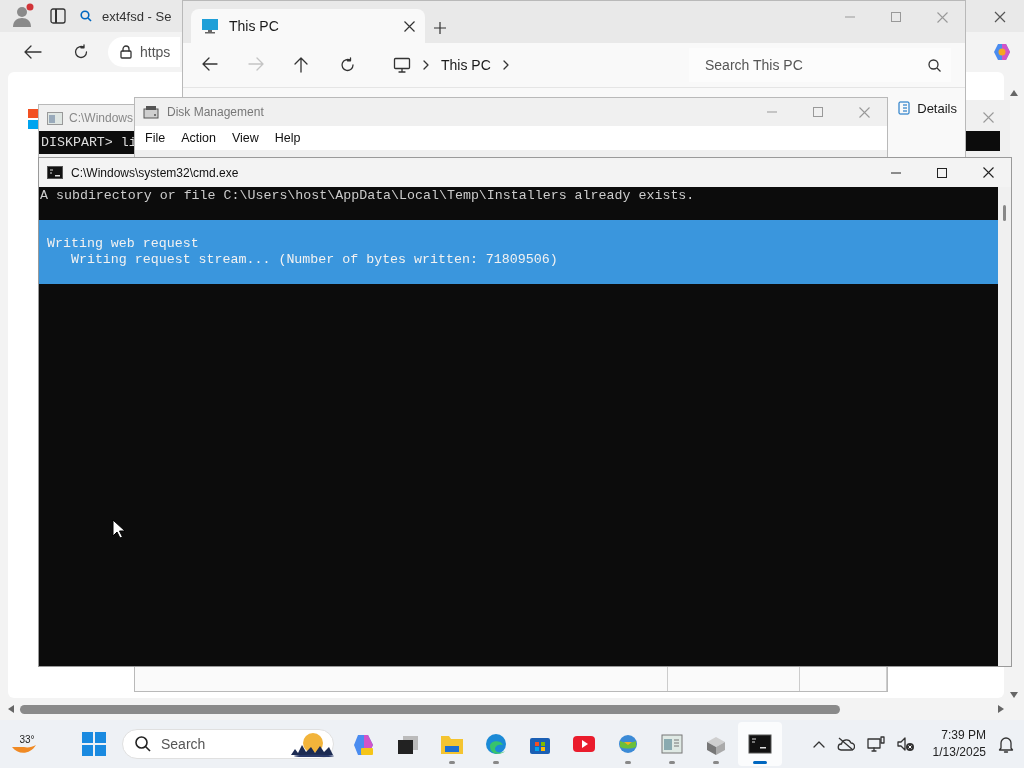  Describe the element at coordinates (496, 744) in the screenshot. I see `edge-browser-icon` at that location.